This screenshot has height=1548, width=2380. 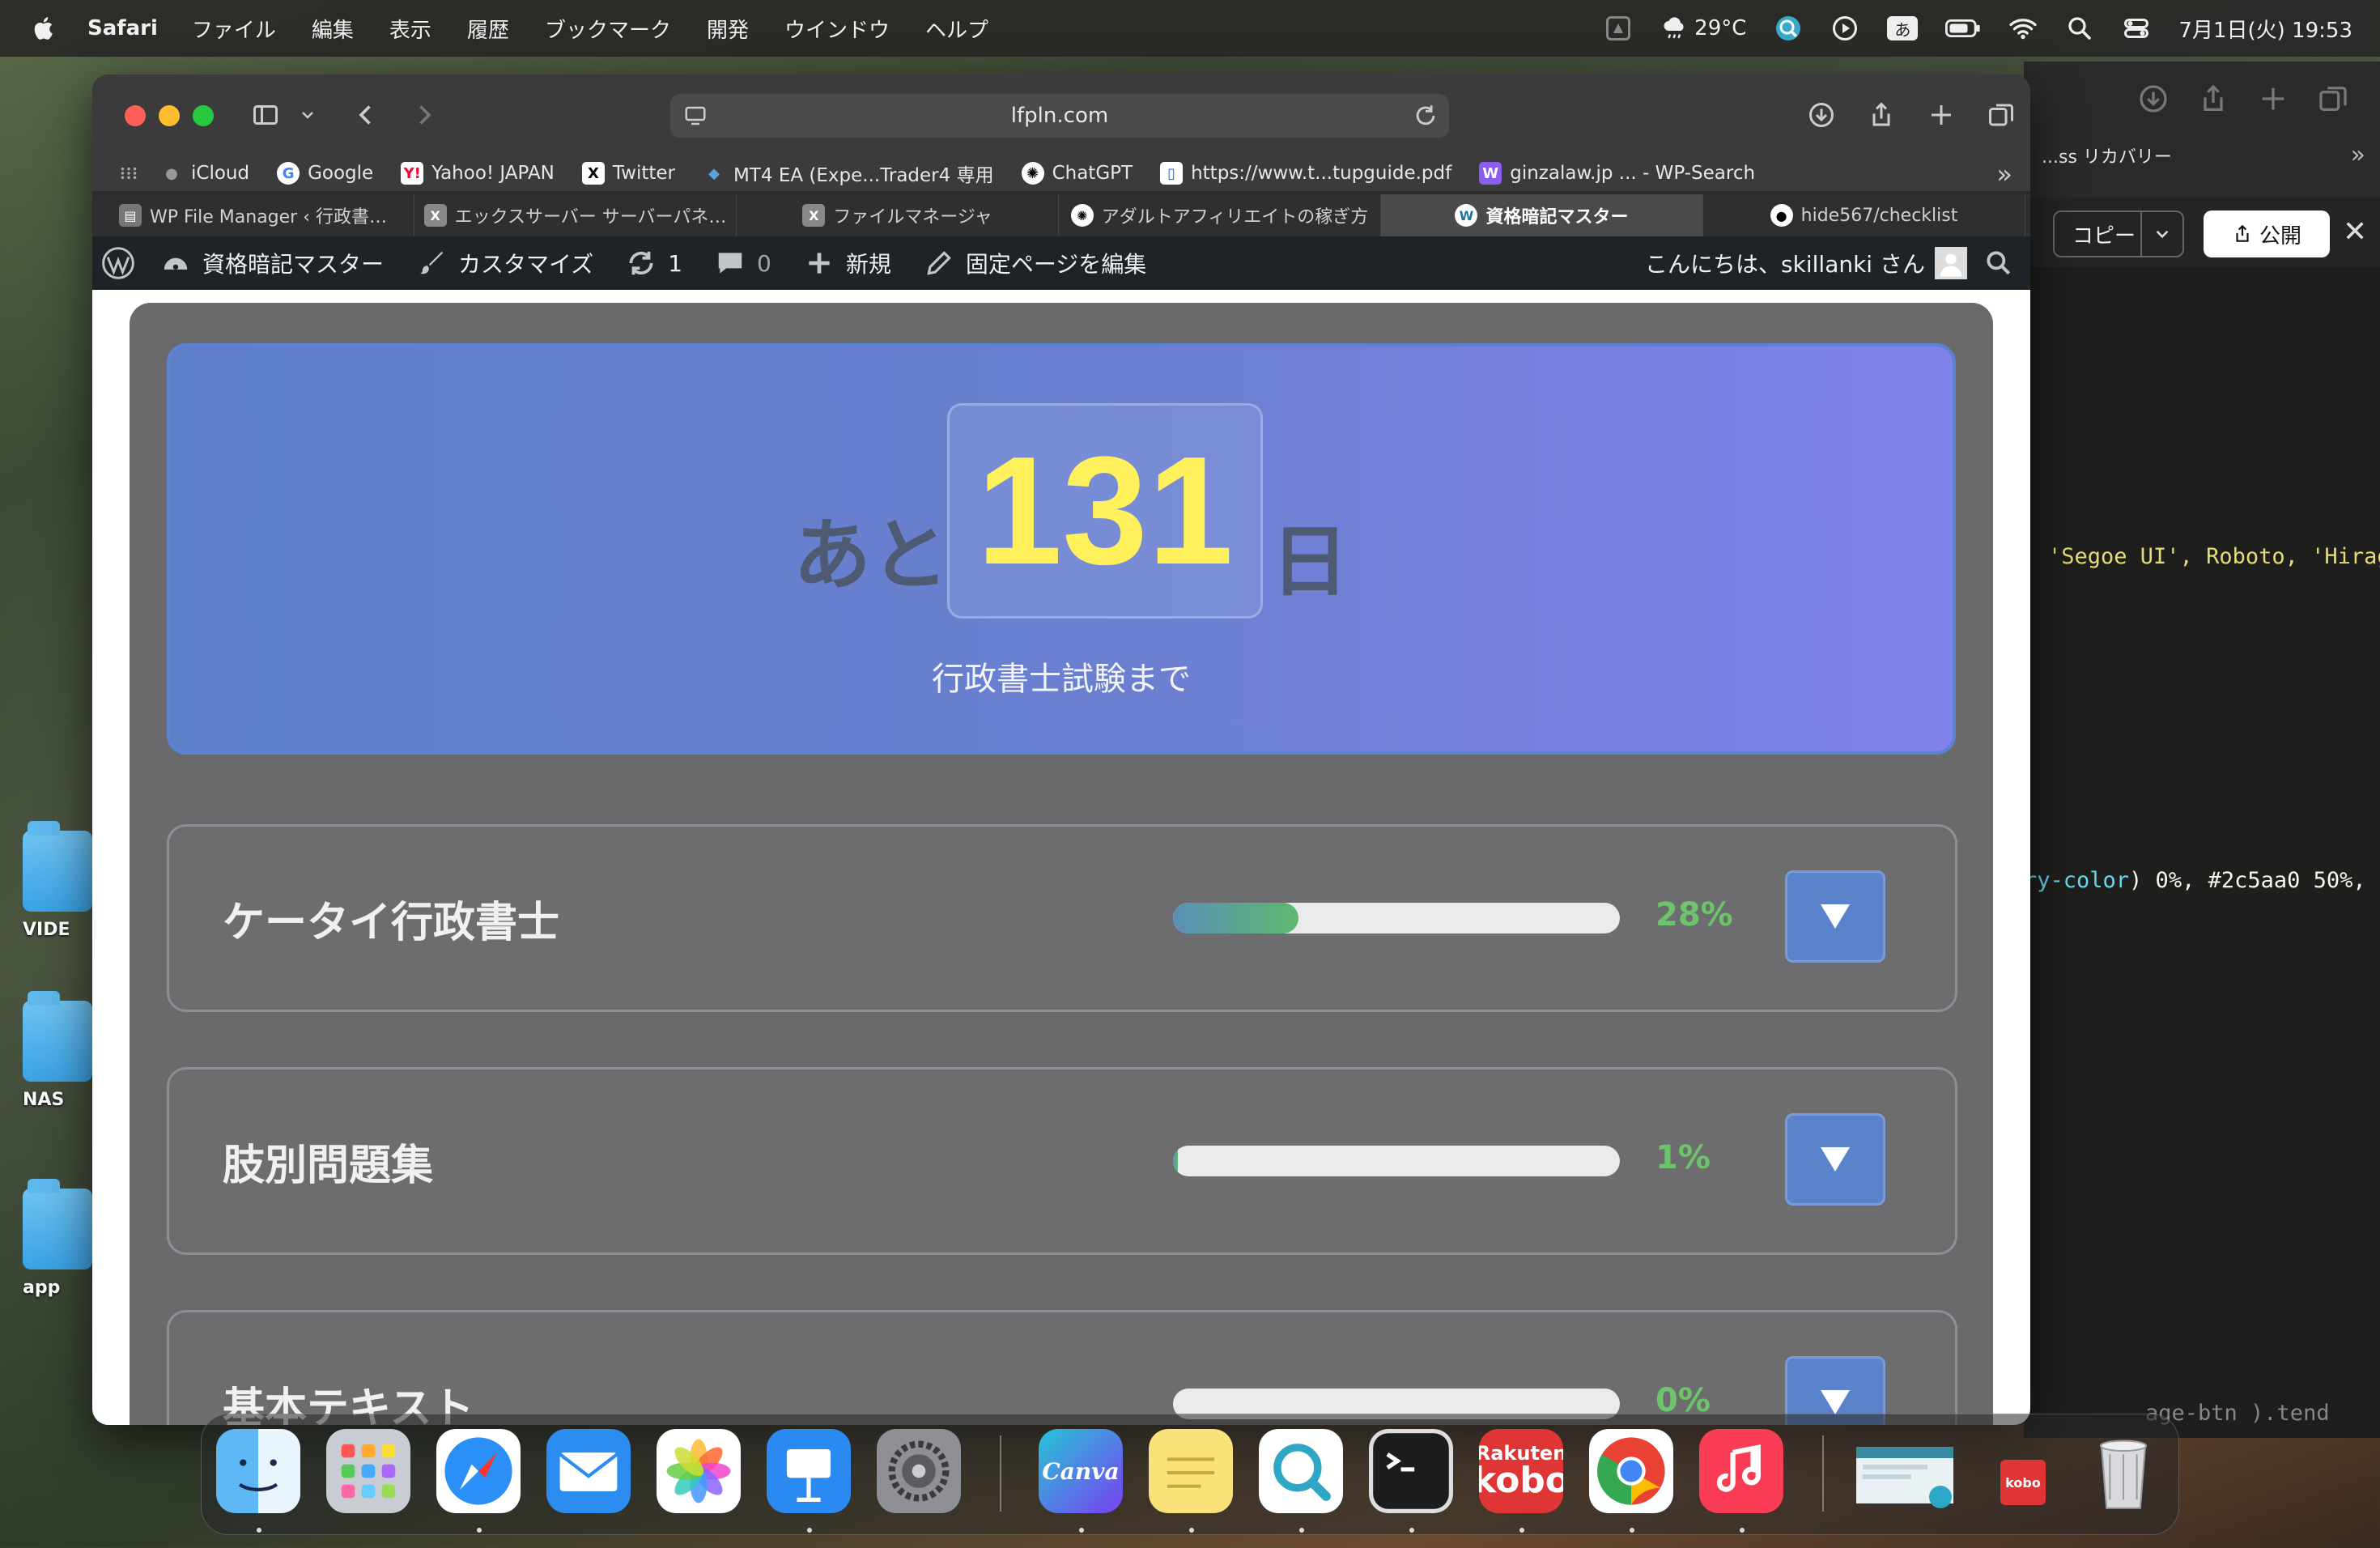 I want to click on favorite-twitter: X Twitter, so click(x=628, y=174).